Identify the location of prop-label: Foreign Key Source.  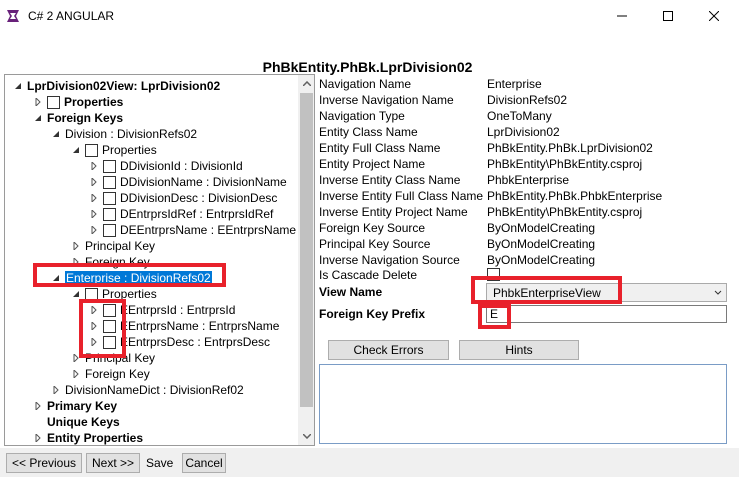
(372, 228).